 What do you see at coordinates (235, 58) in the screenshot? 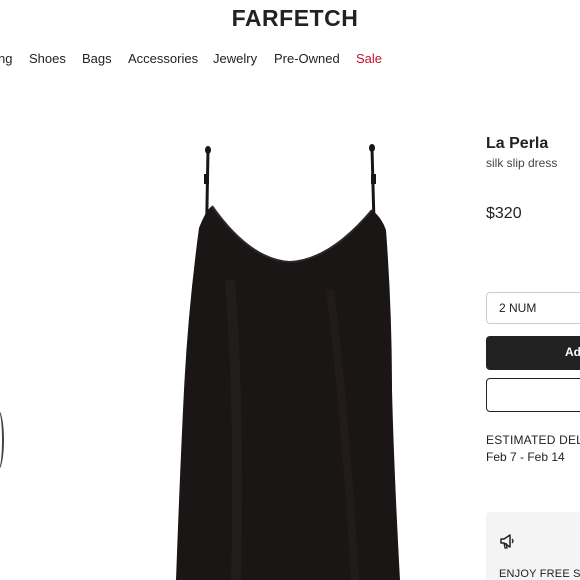
I see `nav-item-jewelry: Jewelry` at bounding box center [235, 58].